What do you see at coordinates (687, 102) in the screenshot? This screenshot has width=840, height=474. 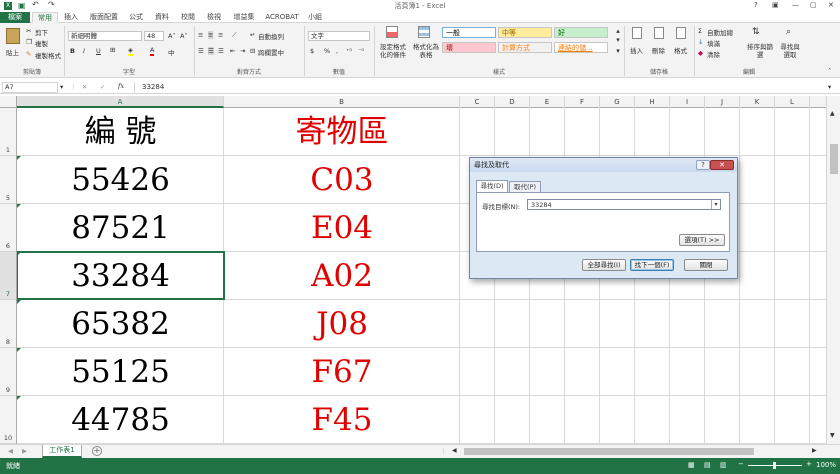 I see `column-header-i: I` at bounding box center [687, 102].